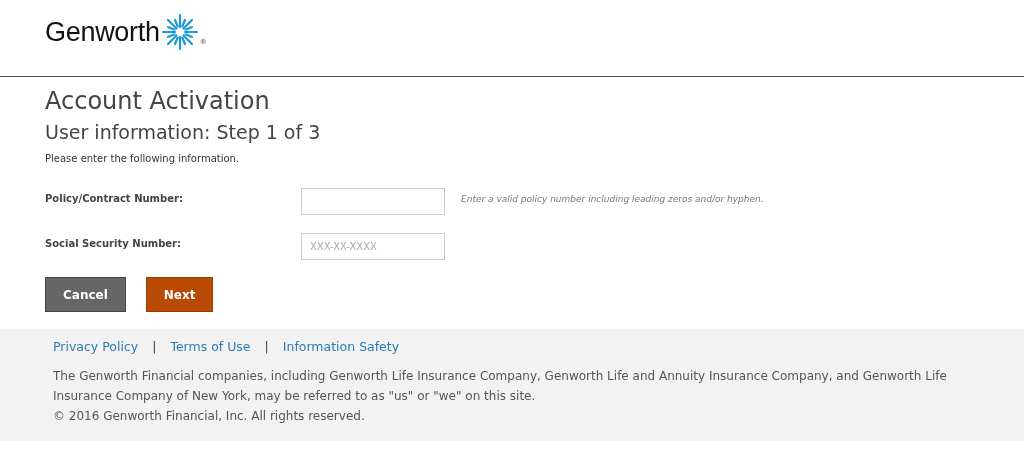 The width and height of the screenshot is (1024, 450). What do you see at coordinates (373, 201) in the screenshot?
I see `input-field` at bounding box center [373, 201].